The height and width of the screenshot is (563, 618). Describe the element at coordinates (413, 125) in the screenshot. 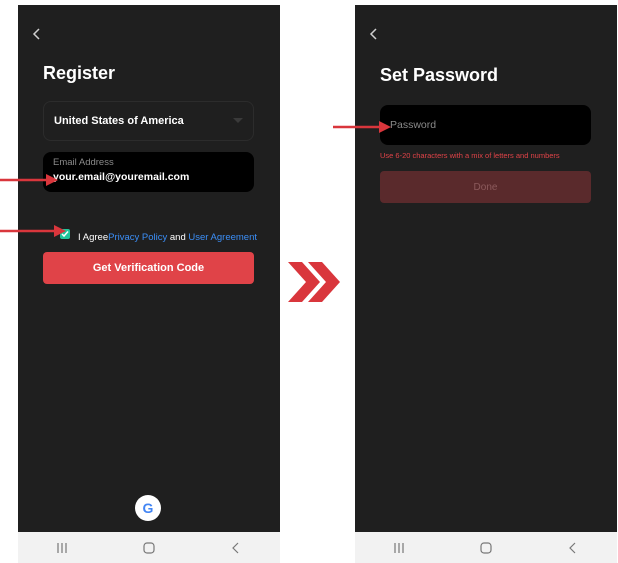

I see `password-placeholder: Password` at that location.